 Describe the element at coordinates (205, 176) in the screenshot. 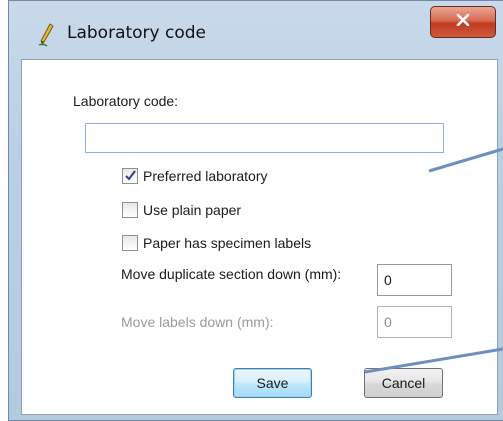

I see `preferred-laboratory-label: Preferred laboratory` at that location.